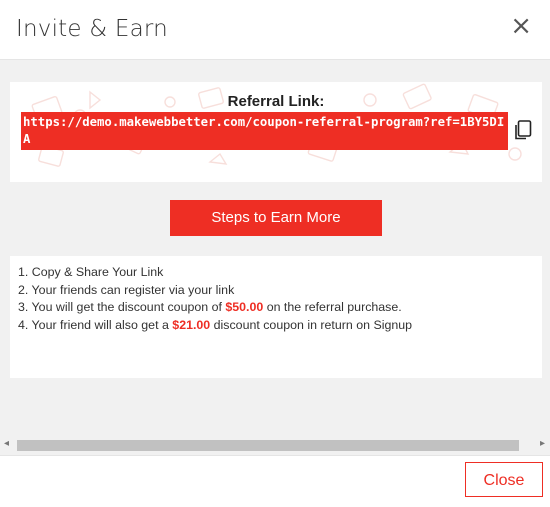 This screenshot has height=507, width=550. What do you see at coordinates (523, 130) in the screenshot?
I see `copy-icon` at bounding box center [523, 130].